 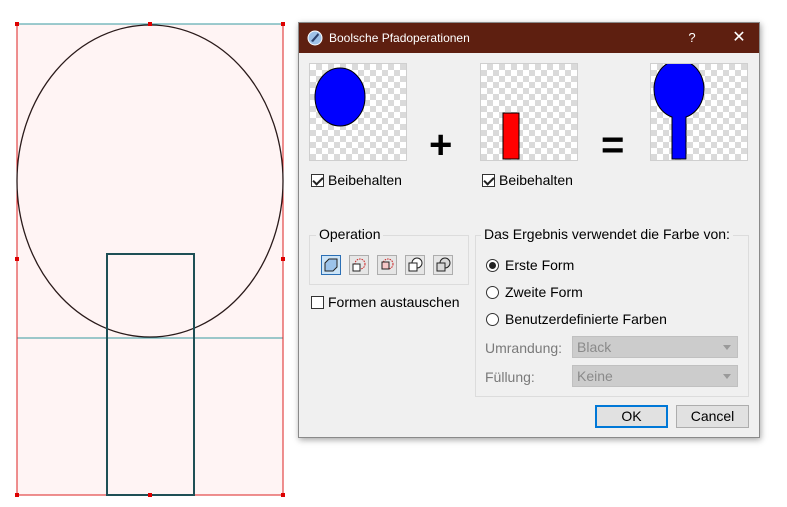 What do you see at coordinates (150, 495) in the screenshot?
I see `selection-handle-bottom-middle` at bounding box center [150, 495].